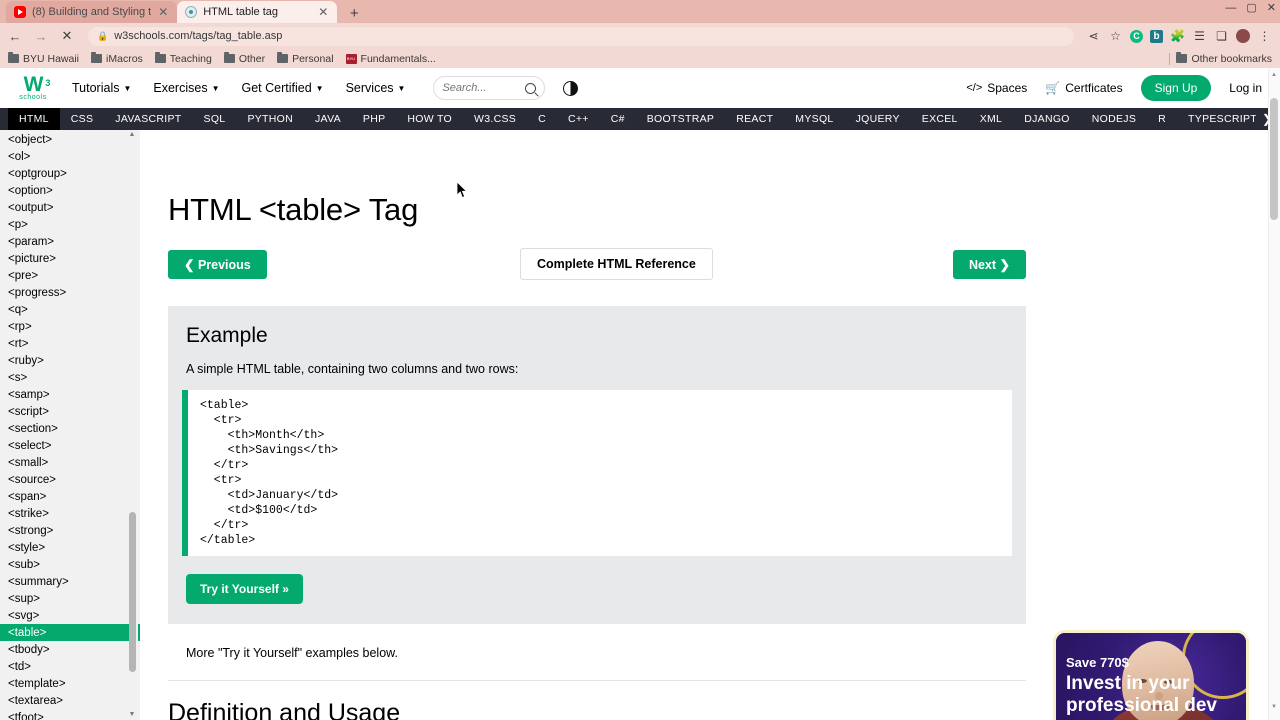 This screenshot has height=720, width=1280. What do you see at coordinates (1114, 119) in the screenshot?
I see `lang-nodejs: NODEJS` at bounding box center [1114, 119].